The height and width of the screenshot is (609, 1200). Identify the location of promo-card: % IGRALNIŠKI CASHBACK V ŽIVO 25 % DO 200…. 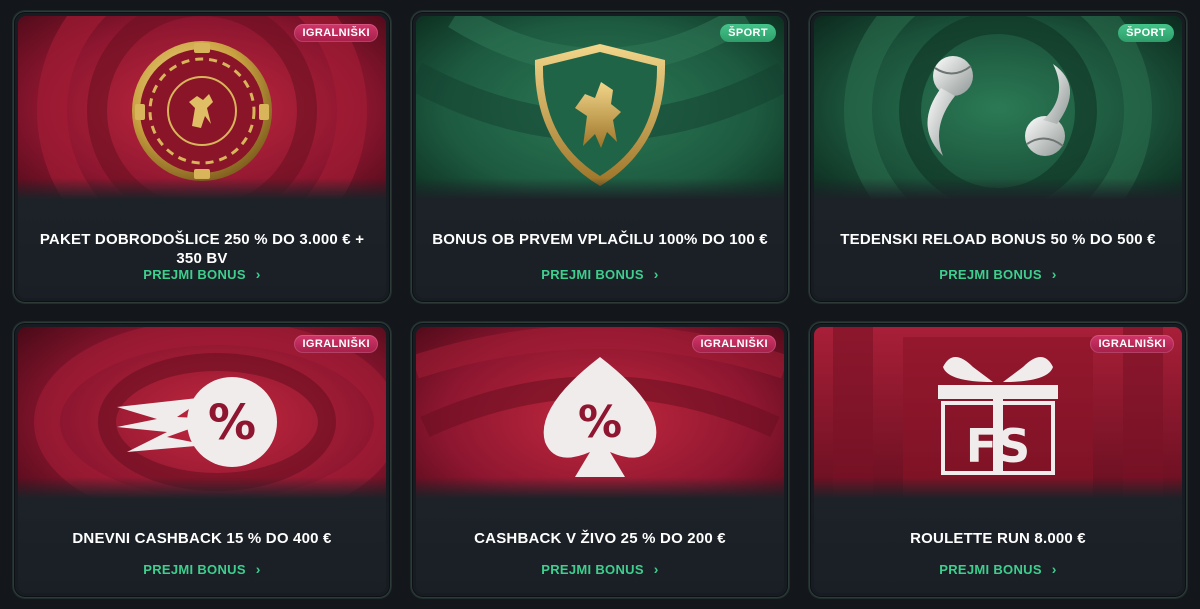
(600, 460).